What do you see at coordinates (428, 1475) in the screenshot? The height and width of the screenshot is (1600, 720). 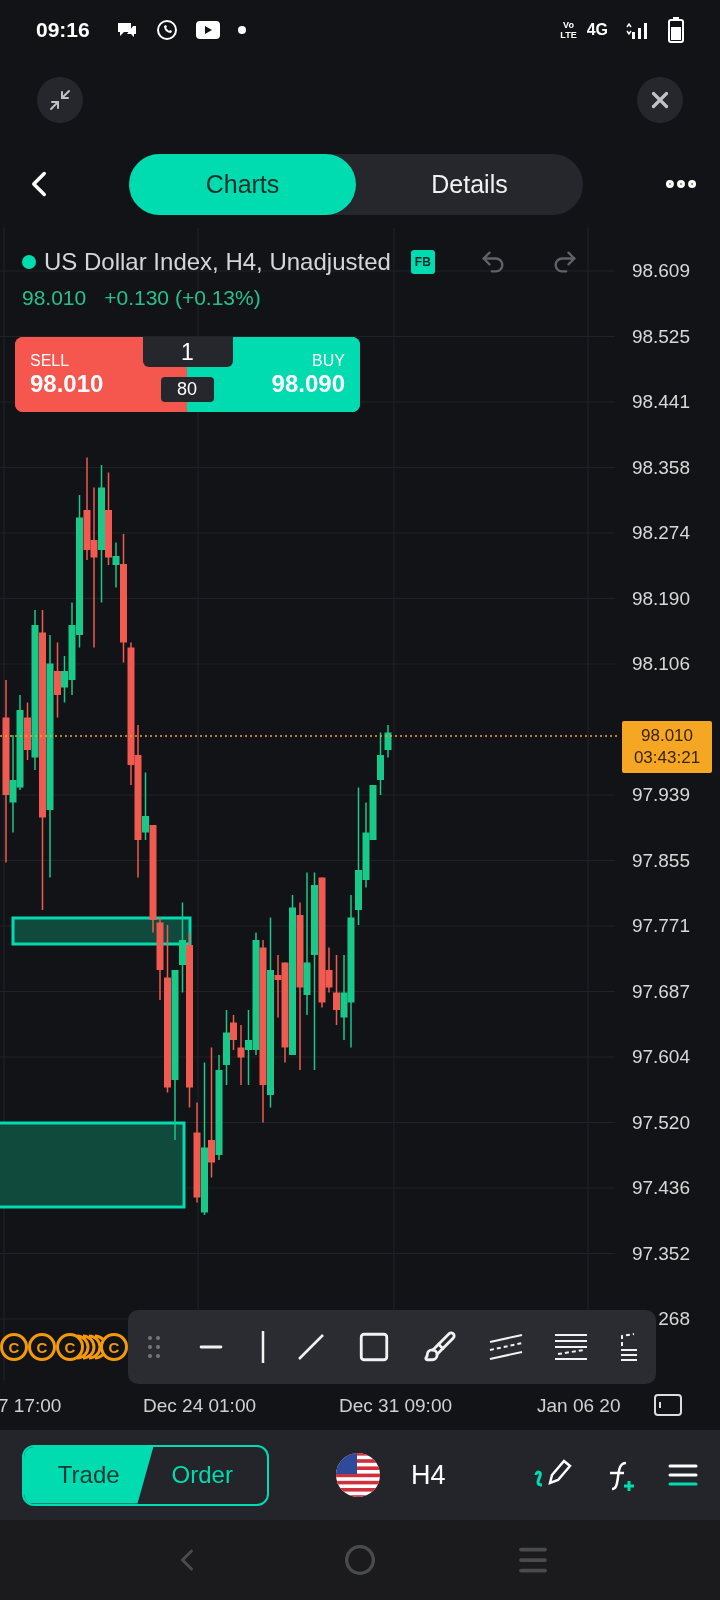 I see `timeframe-selector: H4` at bounding box center [428, 1475].